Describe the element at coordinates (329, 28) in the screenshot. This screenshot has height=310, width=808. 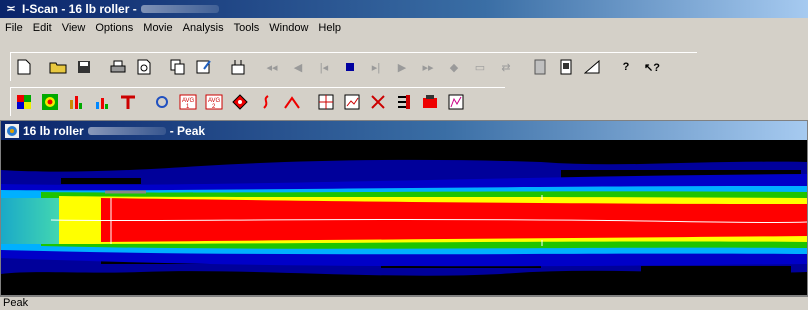
I see `menu-help: Help` at that location.